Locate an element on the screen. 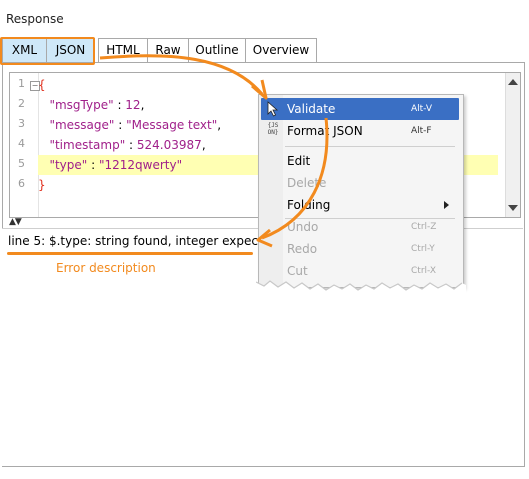  arrow-validate-to-error is located at coordinates (295, 178).